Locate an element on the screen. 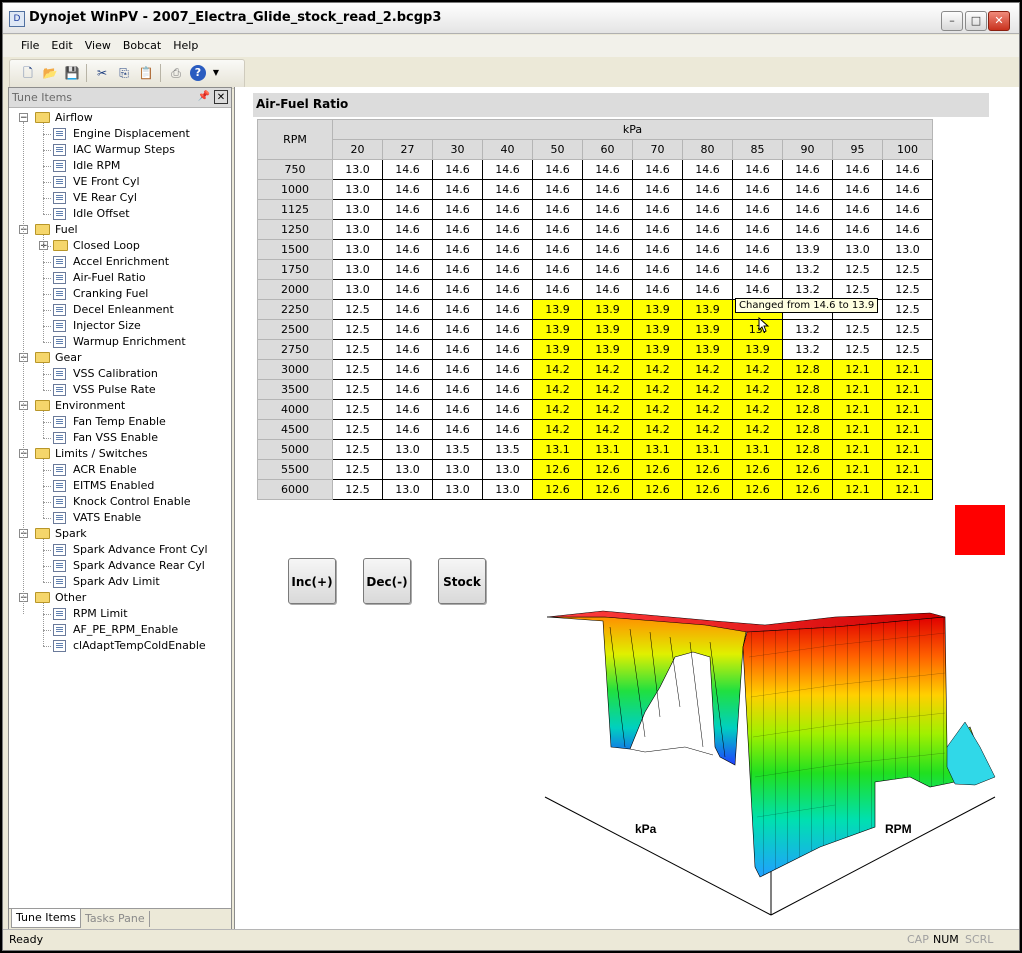 The height and width of the screenshot is (953, 1022). tree-item: VATS Enable is located at coordinates (119, 518).